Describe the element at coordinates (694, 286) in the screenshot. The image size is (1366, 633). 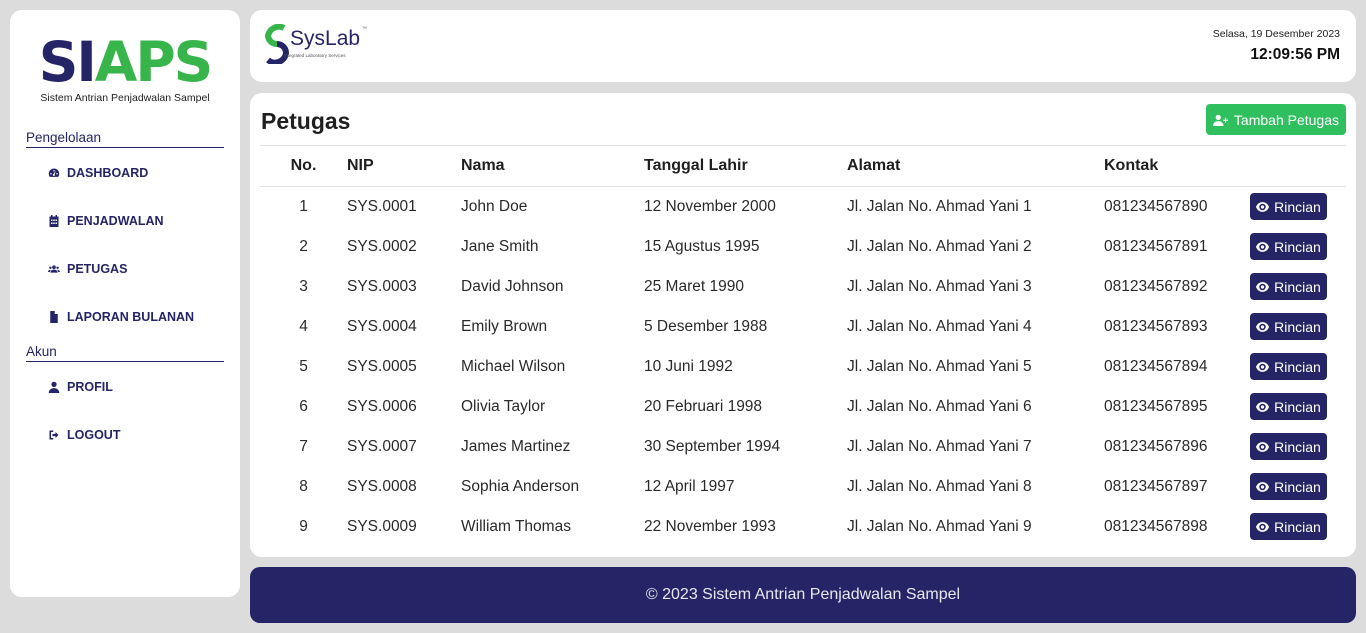
I see `cell-tanggal-lahir: 25 Maret 1990` at that location.